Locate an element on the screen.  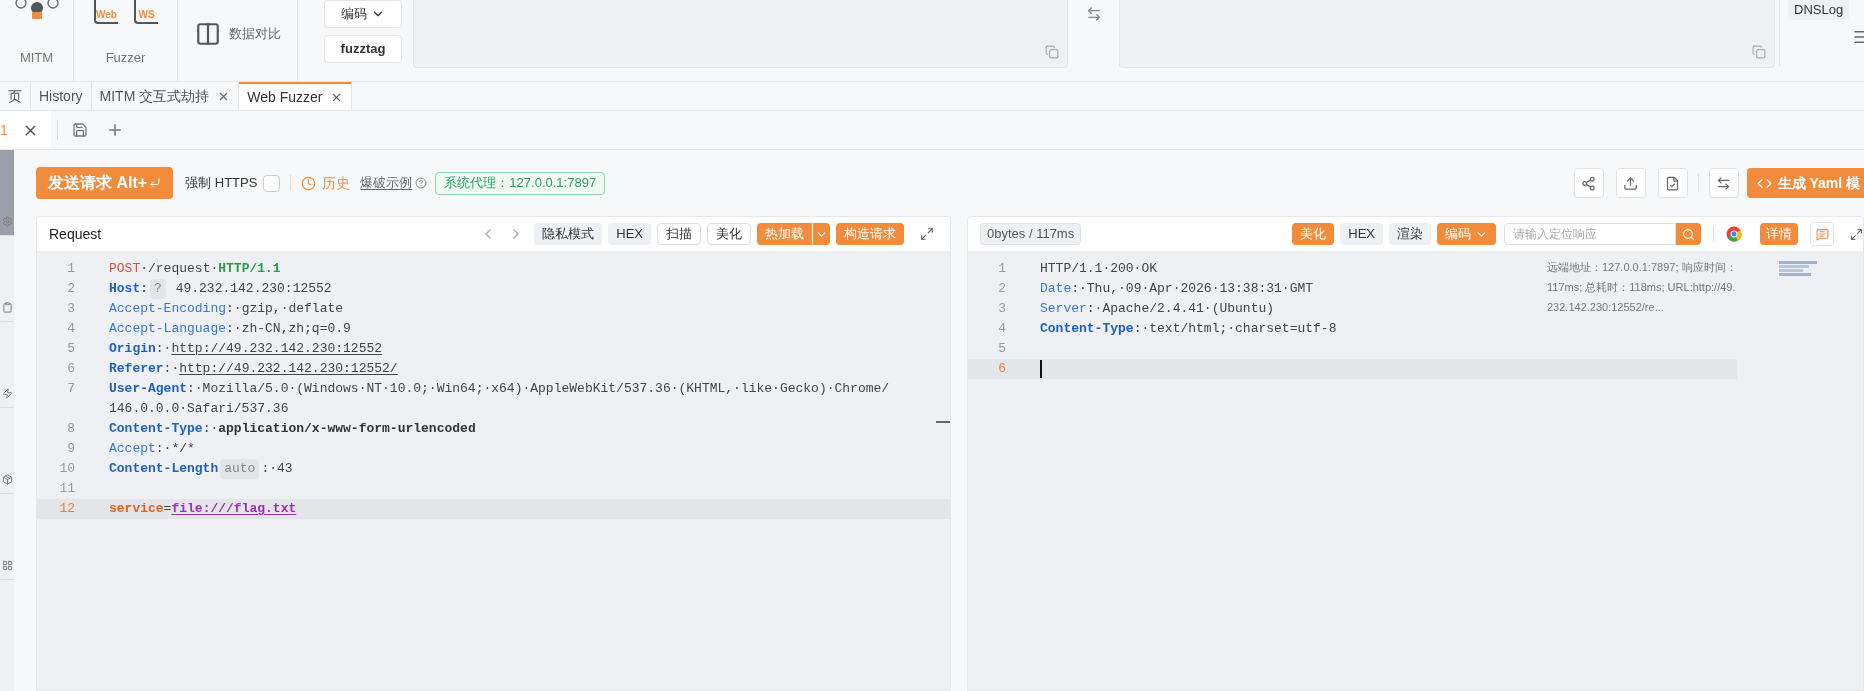
hint-tag: ? is located at coordinates (158, 289).